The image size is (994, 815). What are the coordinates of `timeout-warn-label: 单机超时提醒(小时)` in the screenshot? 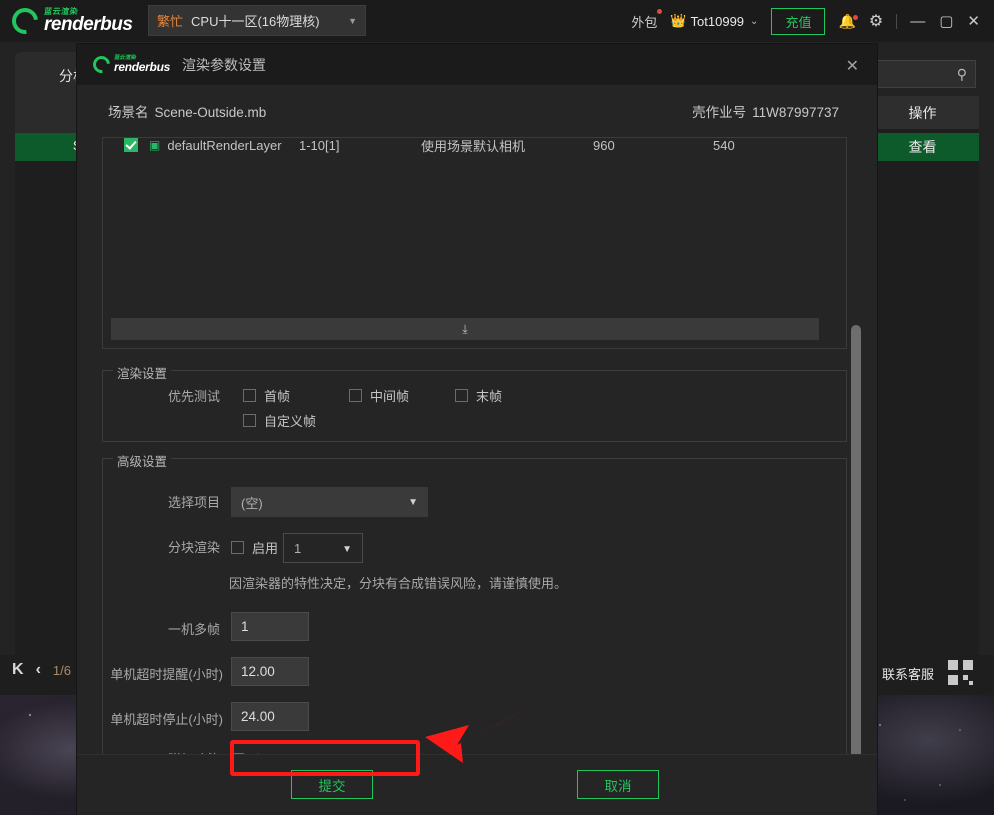 It's located at (166, 674).